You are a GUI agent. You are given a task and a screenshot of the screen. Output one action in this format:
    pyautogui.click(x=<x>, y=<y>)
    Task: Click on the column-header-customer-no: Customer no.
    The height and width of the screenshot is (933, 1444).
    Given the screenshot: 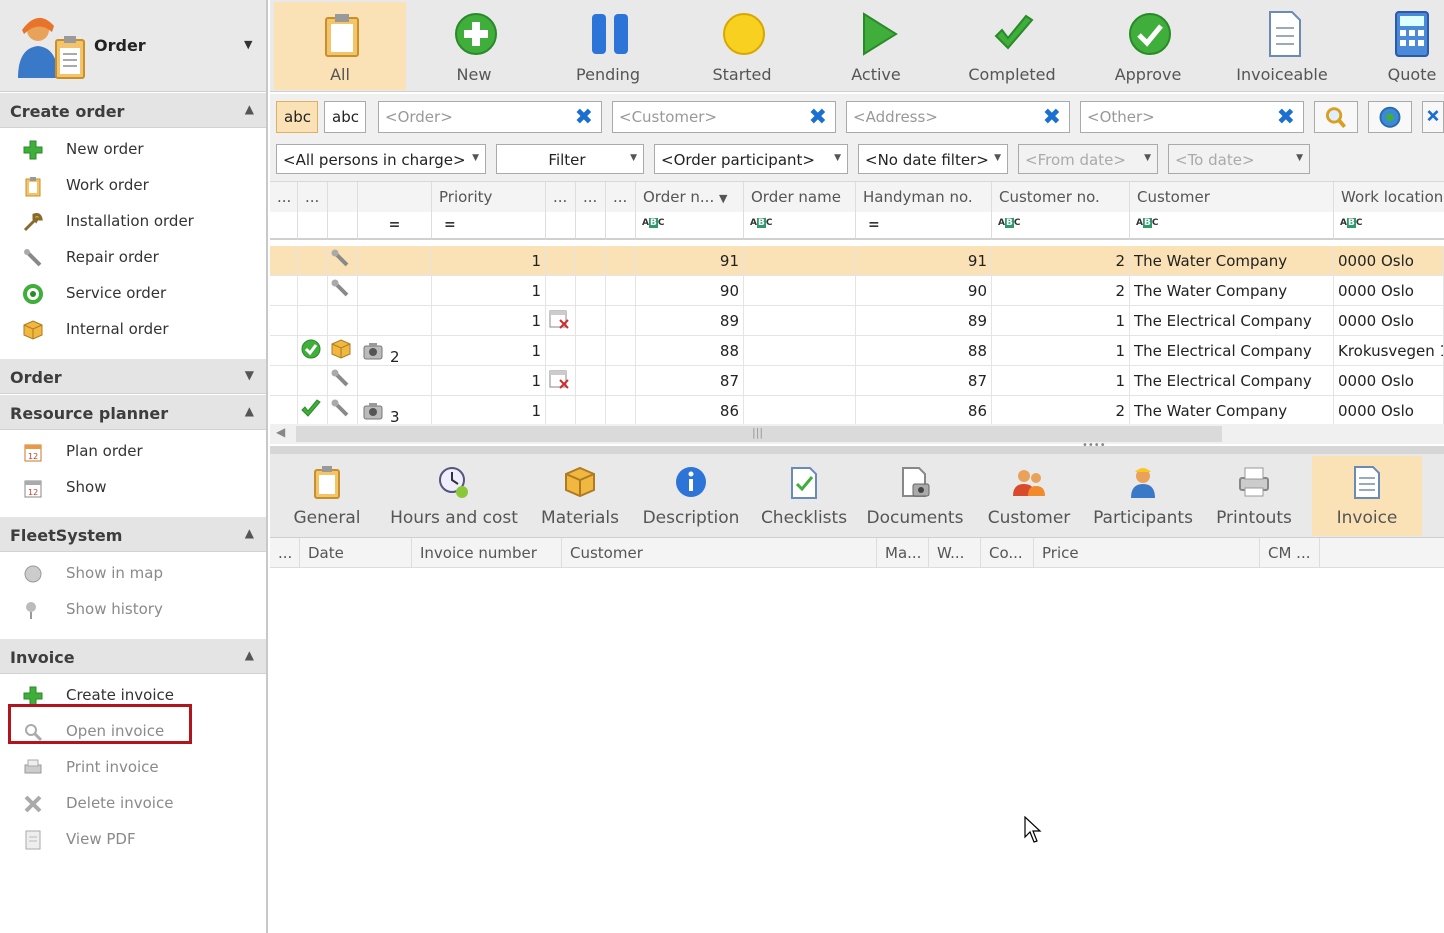 What is the action you would take?
    pyautogui.click(x=1061, y=197)
    